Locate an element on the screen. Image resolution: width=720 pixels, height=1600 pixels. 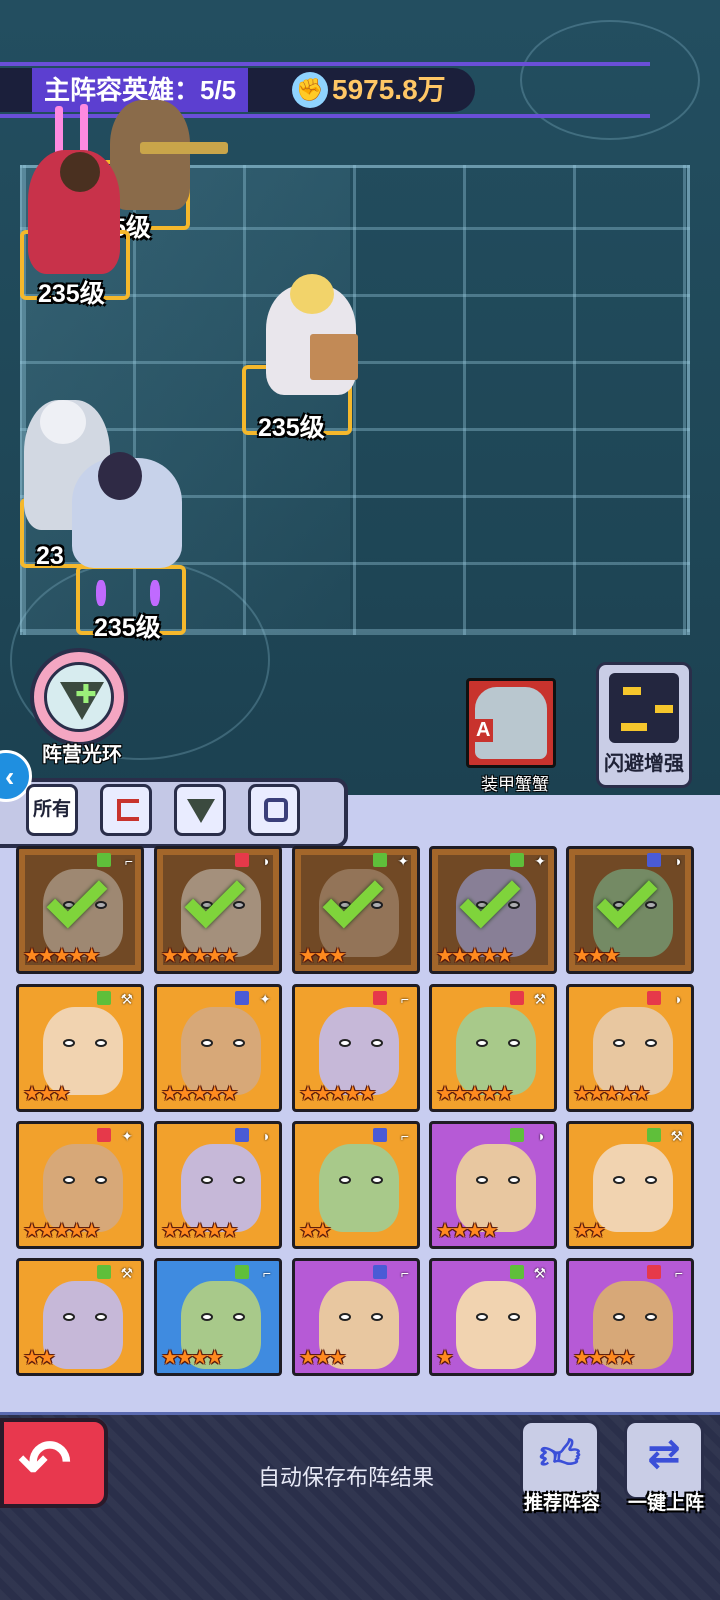
thruster-flame-icon is located at coordinates (155, 593).